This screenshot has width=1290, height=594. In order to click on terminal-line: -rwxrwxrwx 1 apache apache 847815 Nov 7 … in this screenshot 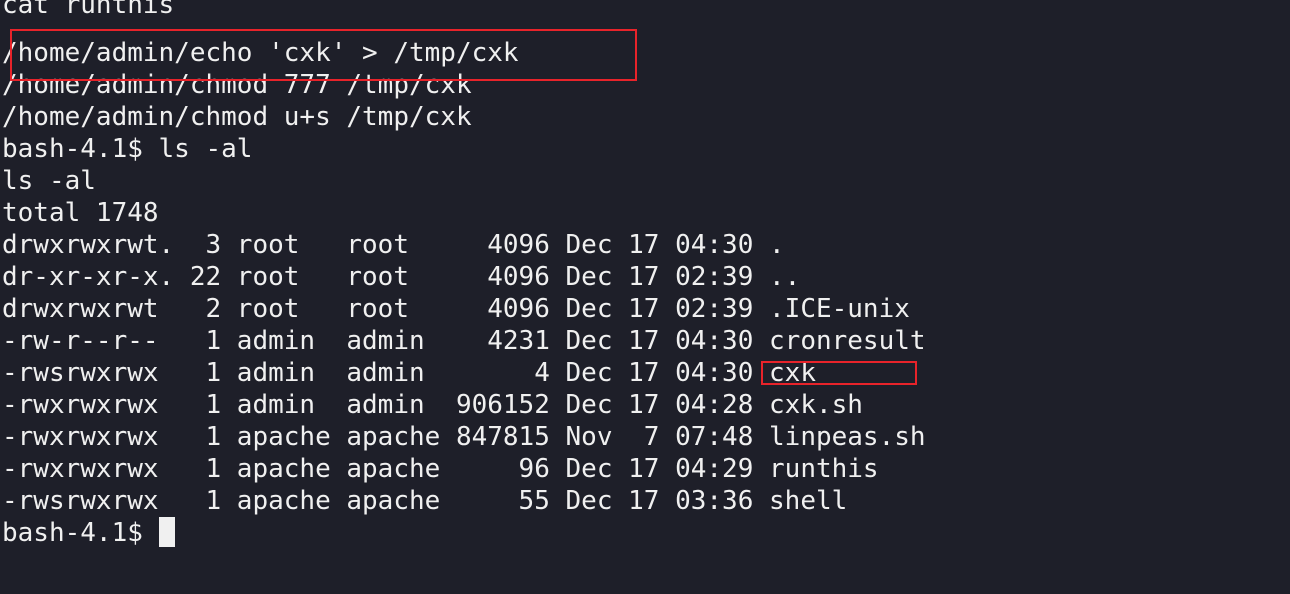, I will do `click(464, 437)`.